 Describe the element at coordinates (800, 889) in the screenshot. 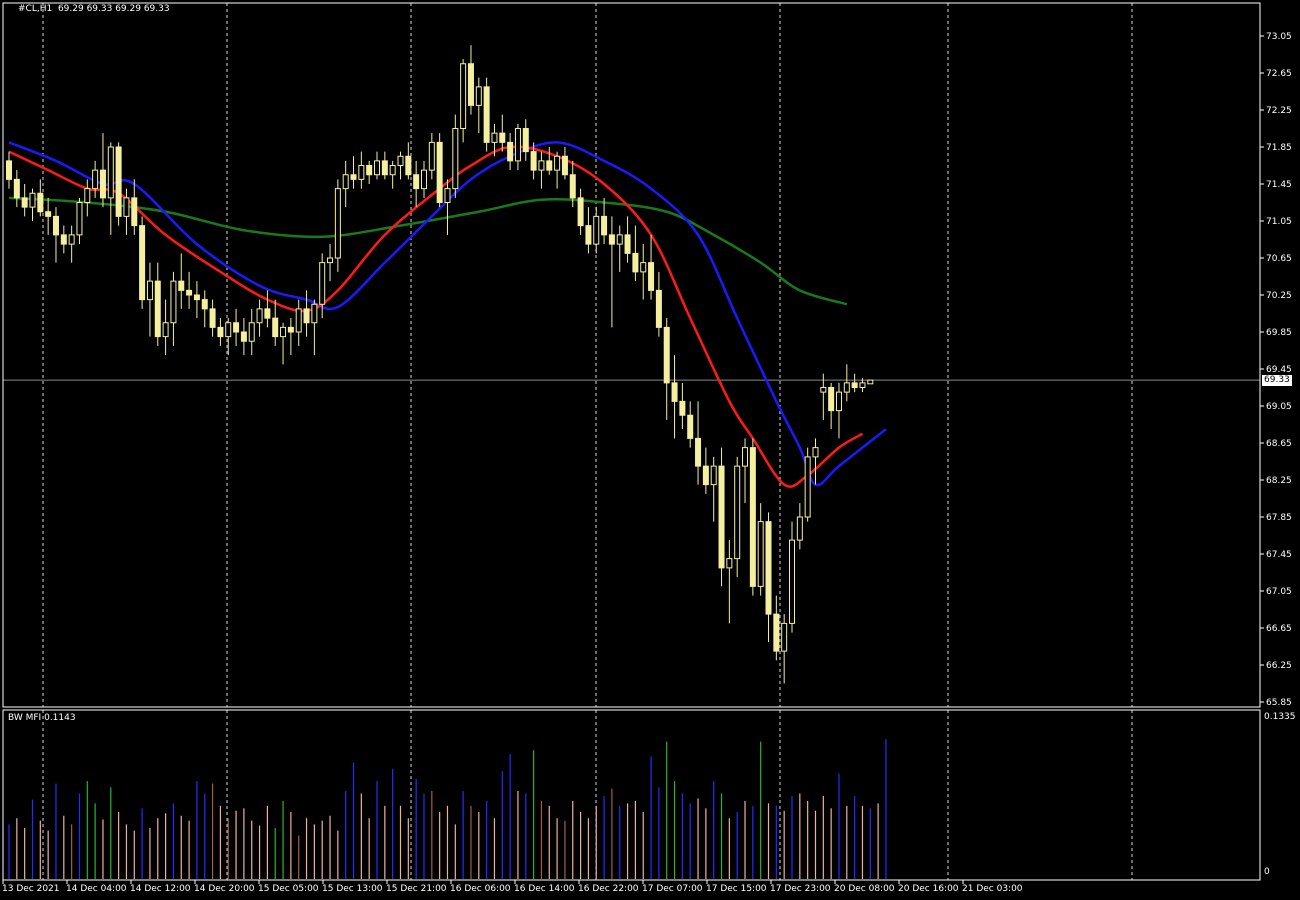

I see `time-tick-label: 17 Dec 23:00` at that location.